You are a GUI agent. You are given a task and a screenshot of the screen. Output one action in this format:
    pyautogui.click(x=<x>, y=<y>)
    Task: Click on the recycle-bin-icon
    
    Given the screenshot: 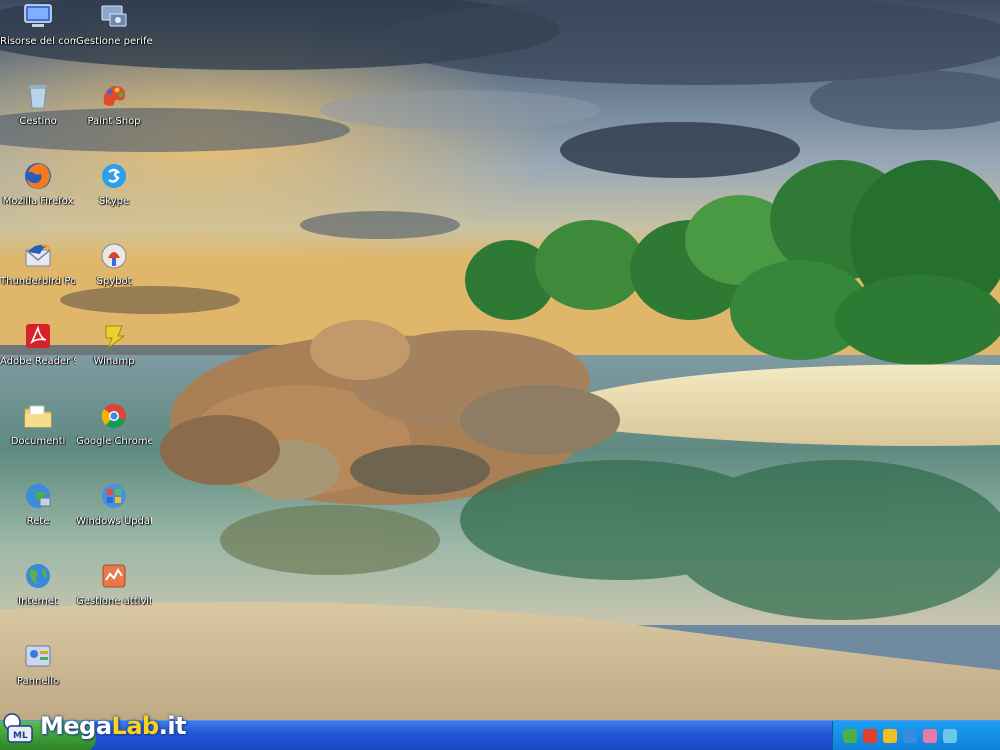 What is the action you would take?
    pyautogui.click(x=38, y=97)
    